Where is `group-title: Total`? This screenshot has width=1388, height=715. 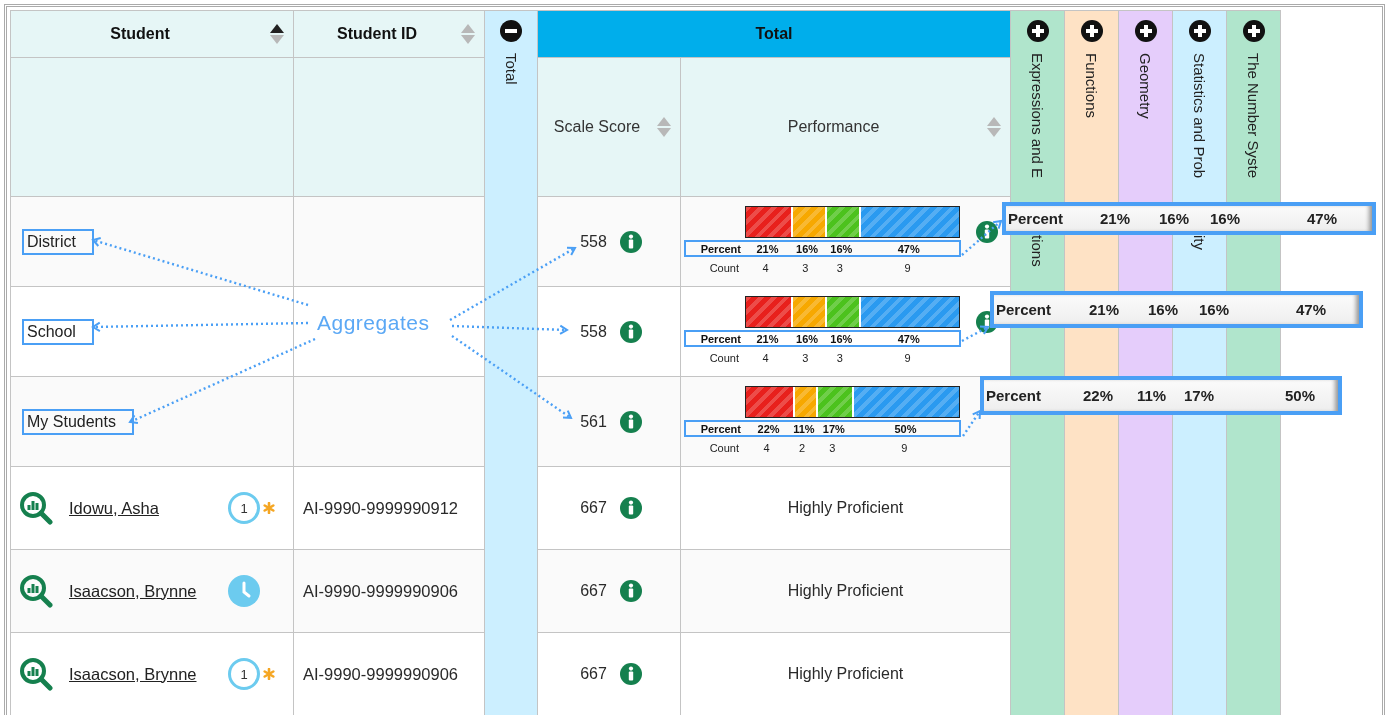 group-title: Total is located at coordinates (774, 34).